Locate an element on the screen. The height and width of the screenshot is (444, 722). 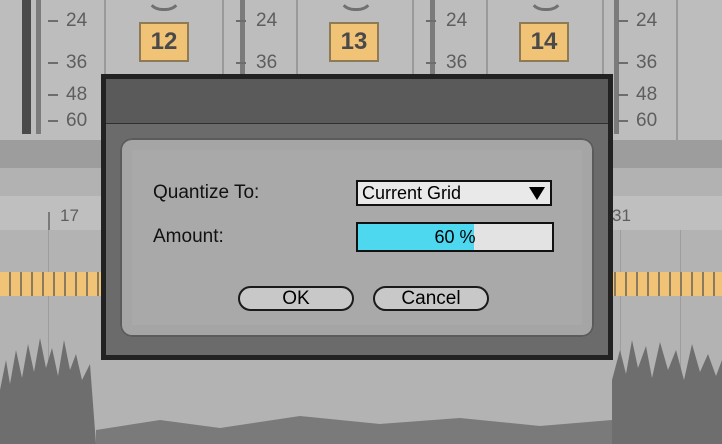
dropdown-arrow-icon is located at coordinates (537, 193).